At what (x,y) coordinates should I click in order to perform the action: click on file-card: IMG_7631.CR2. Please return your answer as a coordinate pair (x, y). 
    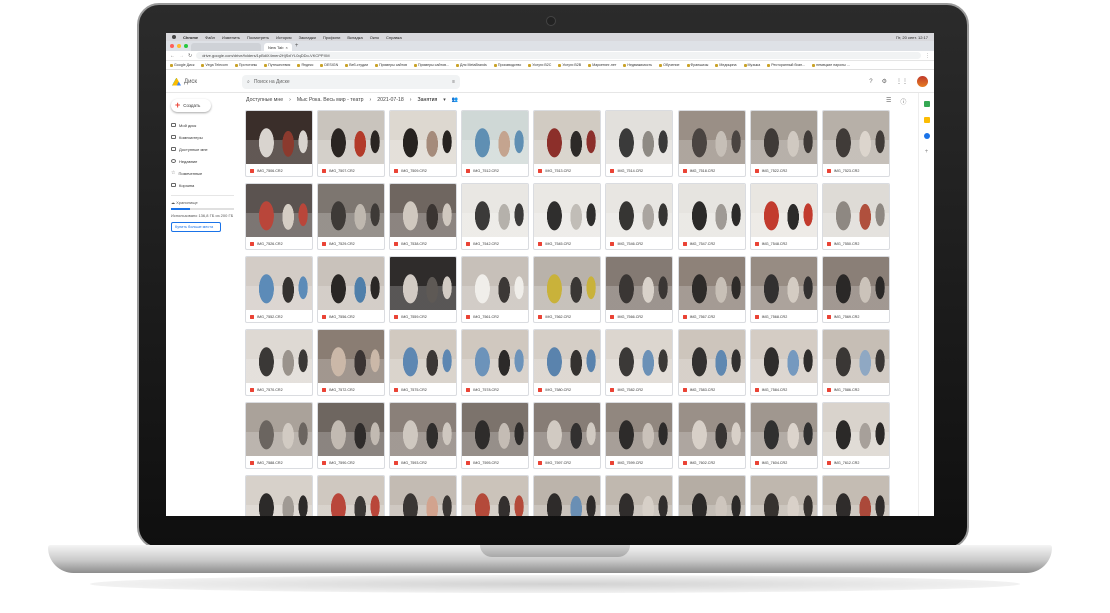
    Looking at the image, I should click on (855, 495).